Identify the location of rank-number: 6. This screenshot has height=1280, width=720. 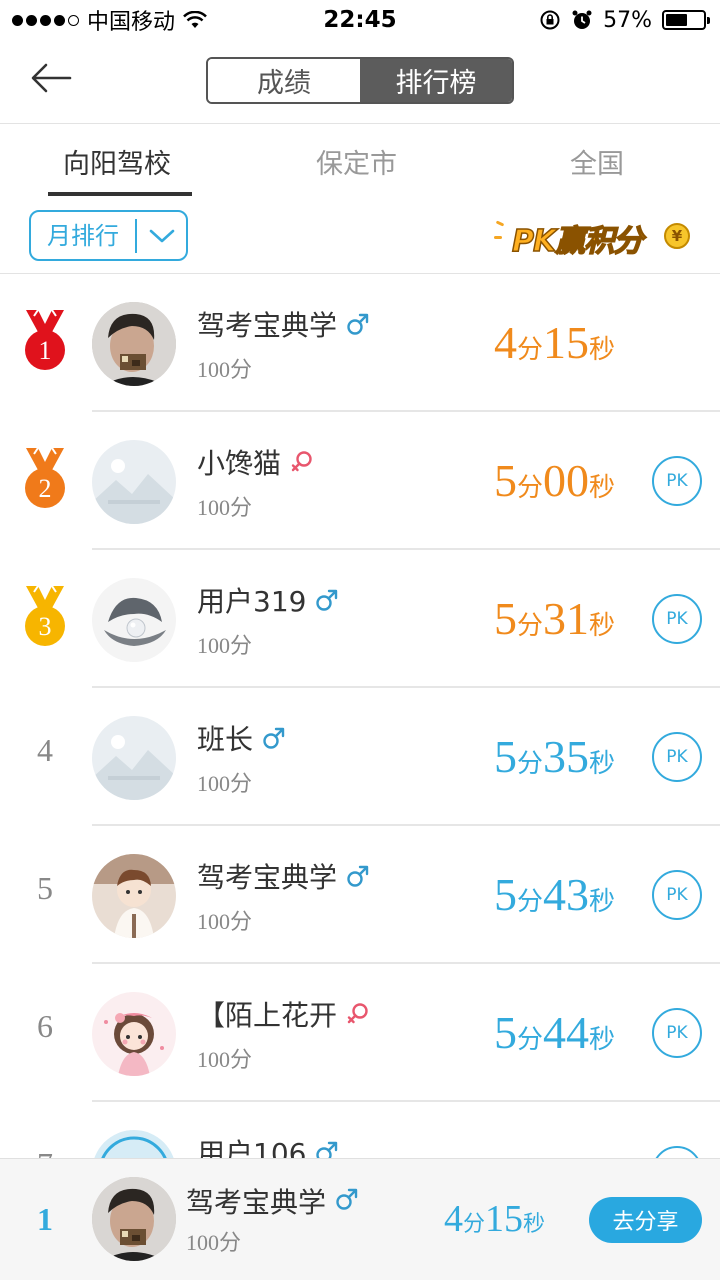
(45, 1026).